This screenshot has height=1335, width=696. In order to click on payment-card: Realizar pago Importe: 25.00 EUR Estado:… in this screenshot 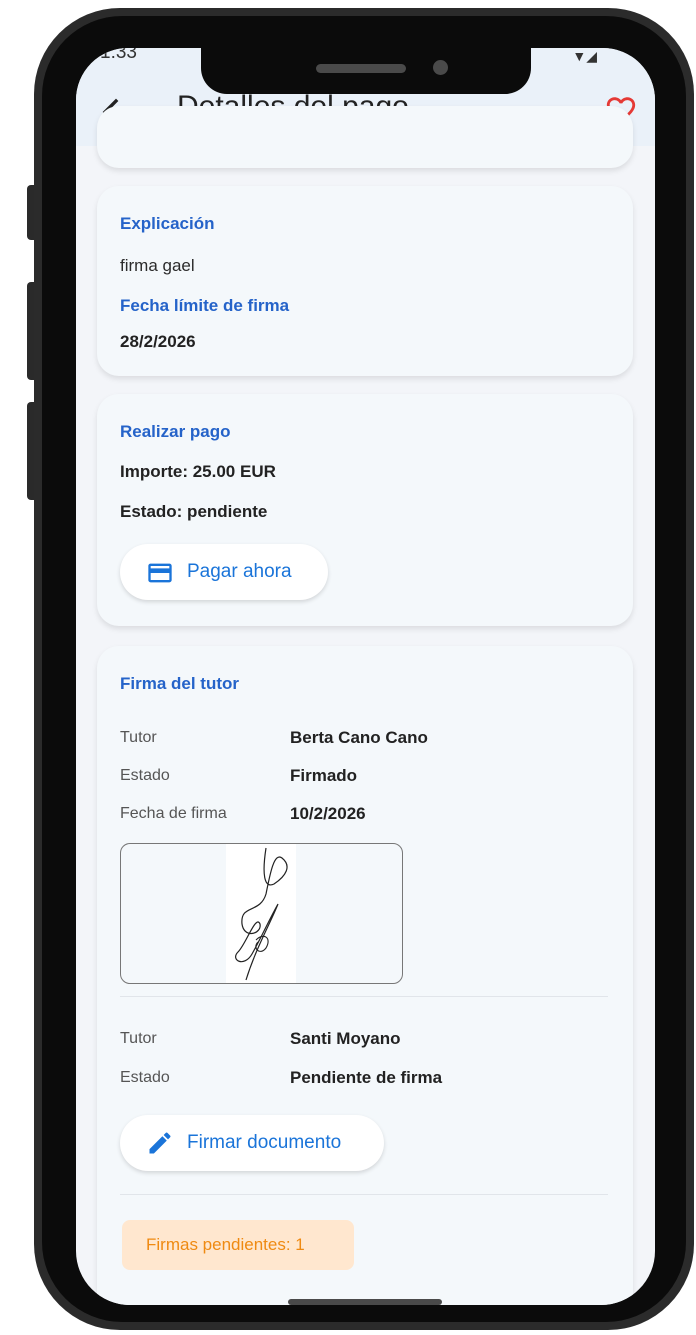, I will do `click(365, 510)`.